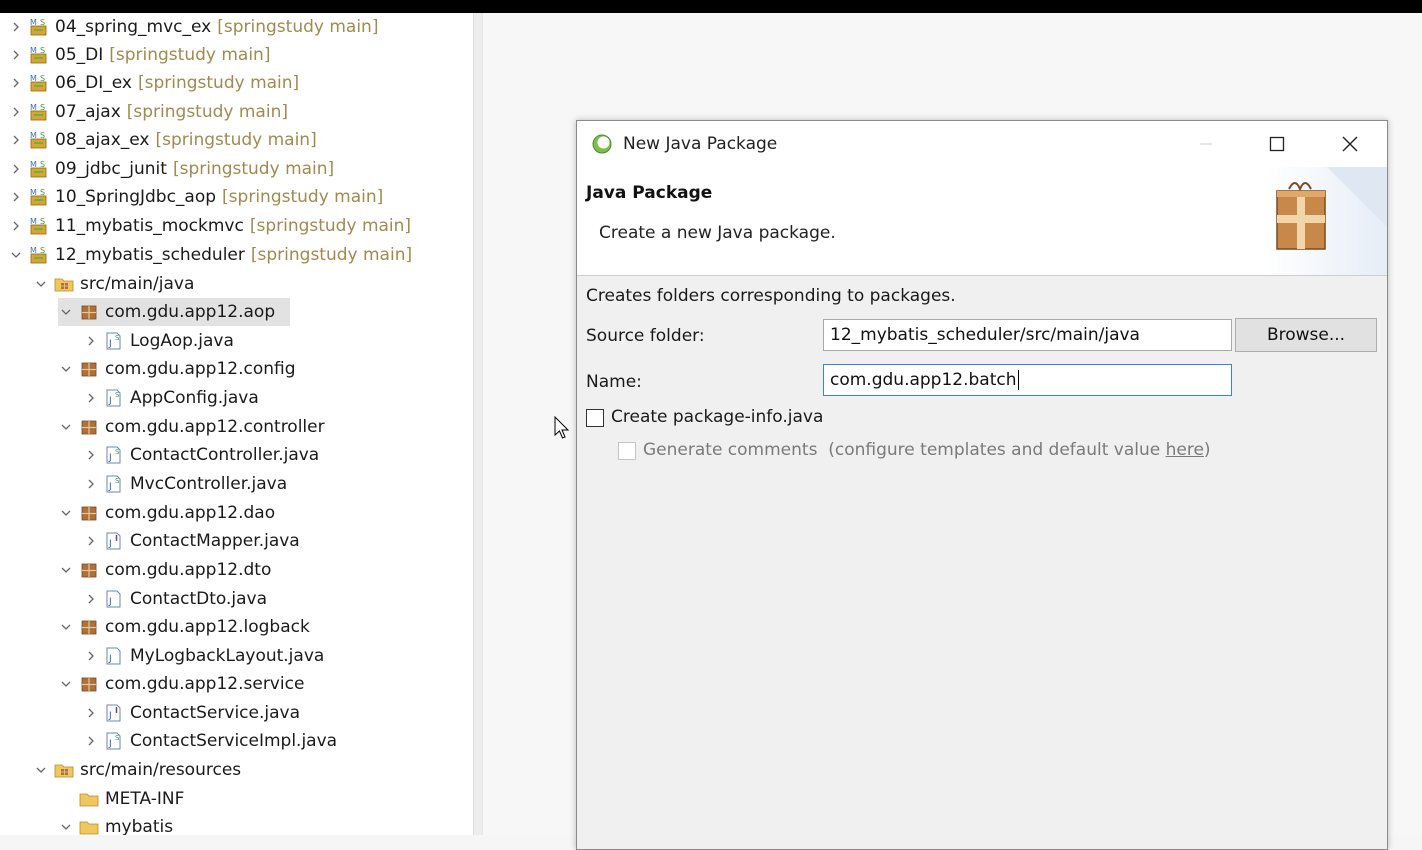 This screenshot has height=850, width=1422. I want to click on tree-item-project: MS 09_jdbc_junit [springstudy main], so click(171, 169).